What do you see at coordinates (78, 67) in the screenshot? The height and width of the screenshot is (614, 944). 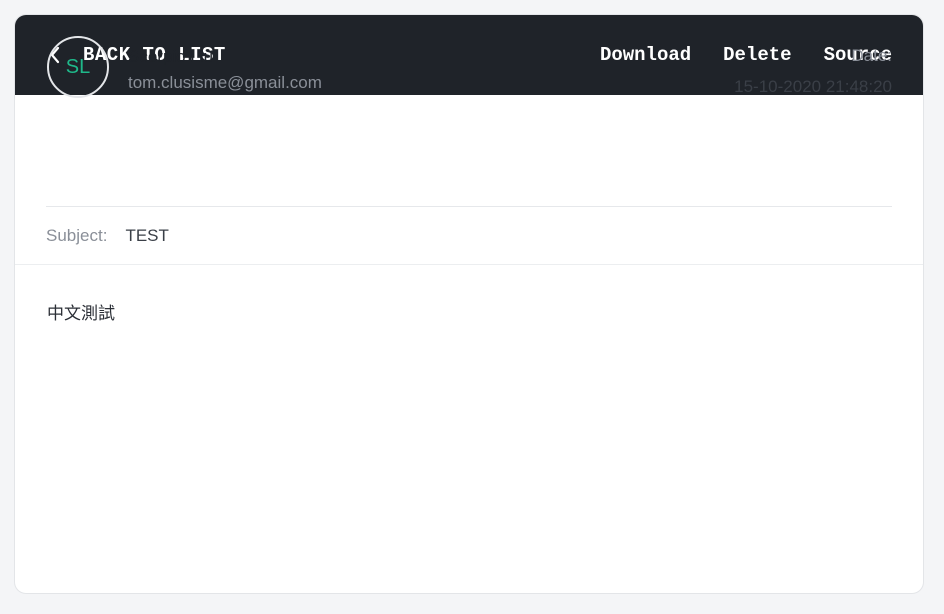 I see `avatar: SL` at bounding box center [78, 67].